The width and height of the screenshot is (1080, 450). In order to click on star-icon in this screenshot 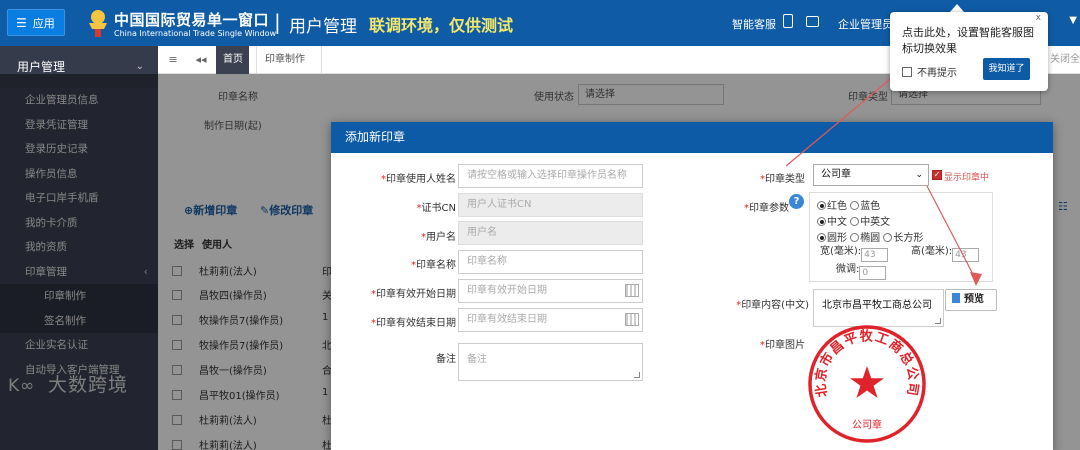, I will do `click(867, 382)`.